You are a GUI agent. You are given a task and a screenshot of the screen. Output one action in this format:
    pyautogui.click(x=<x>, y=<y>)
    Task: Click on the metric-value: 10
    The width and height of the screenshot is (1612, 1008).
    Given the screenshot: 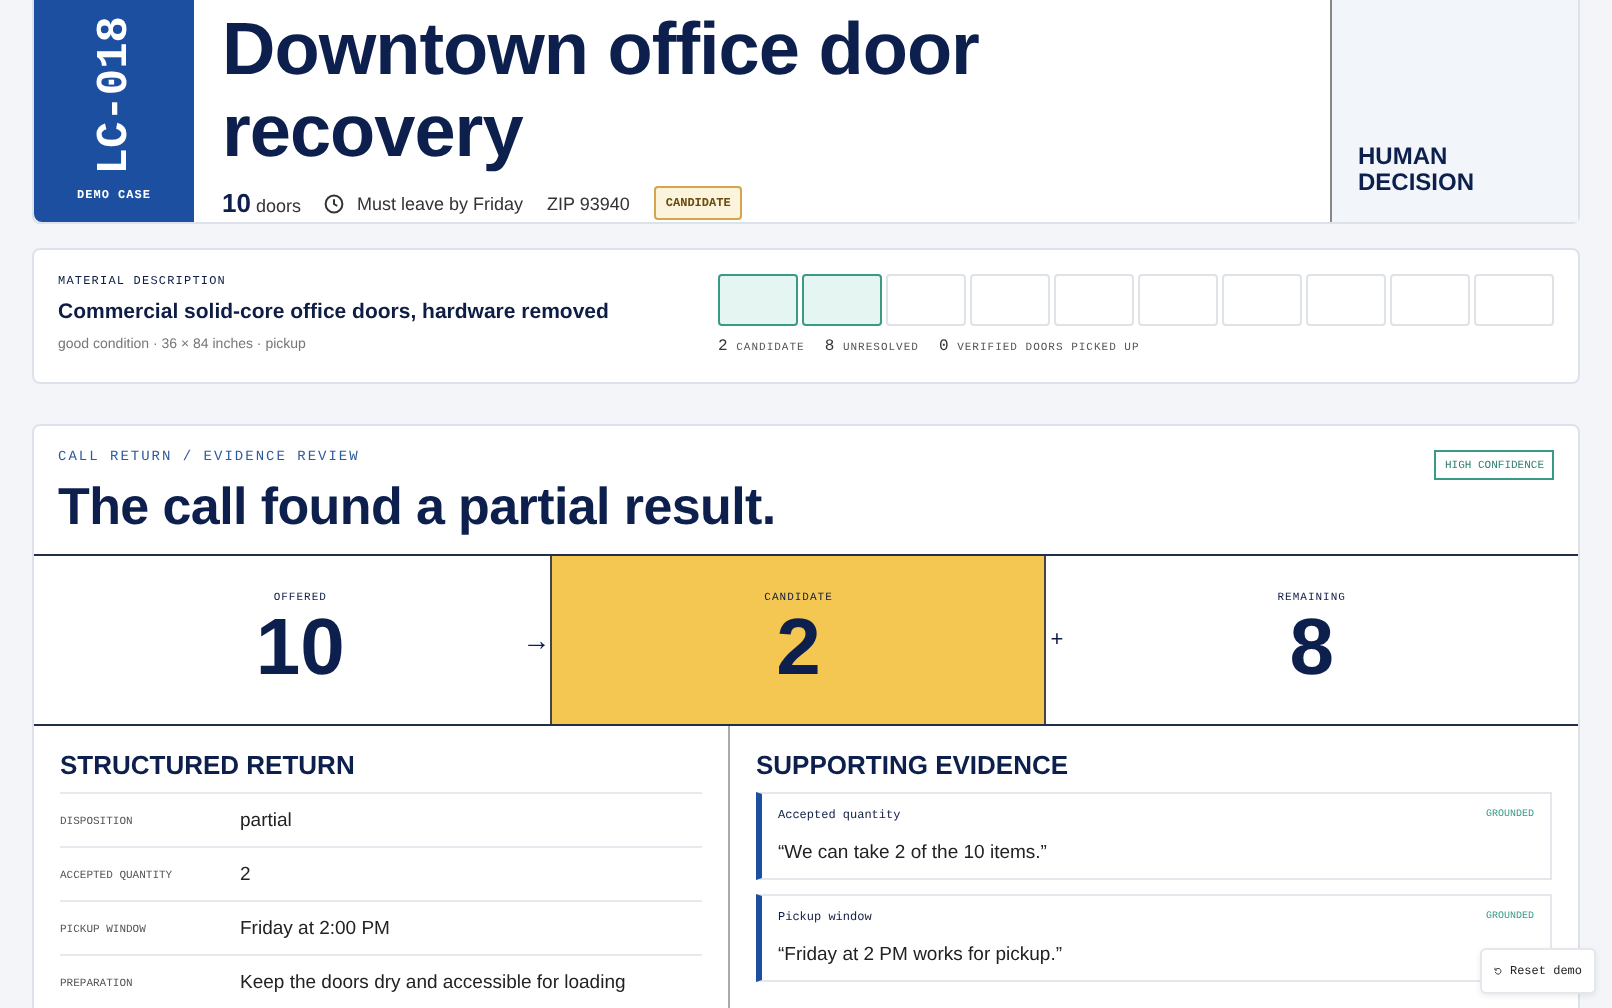 What is the action you would take?
    pyautogui.click(x=300, y=647)
    